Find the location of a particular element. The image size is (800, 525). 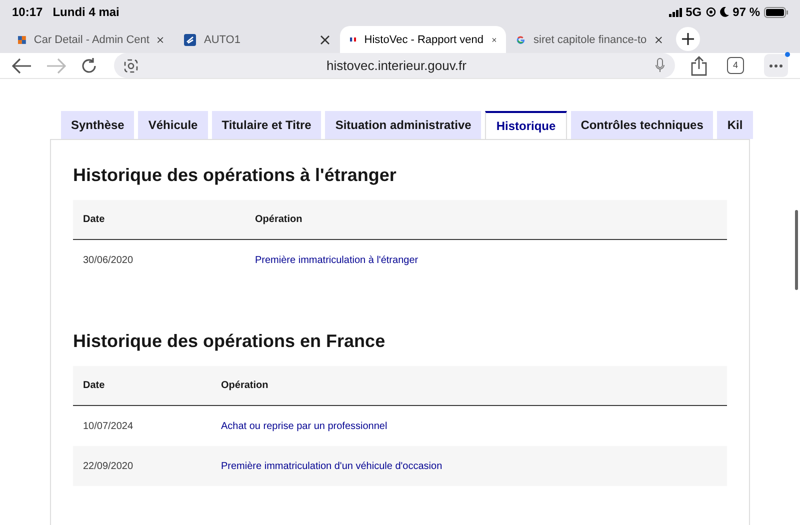

tab-title: AUTO1 is located at coordinates (222, 40).